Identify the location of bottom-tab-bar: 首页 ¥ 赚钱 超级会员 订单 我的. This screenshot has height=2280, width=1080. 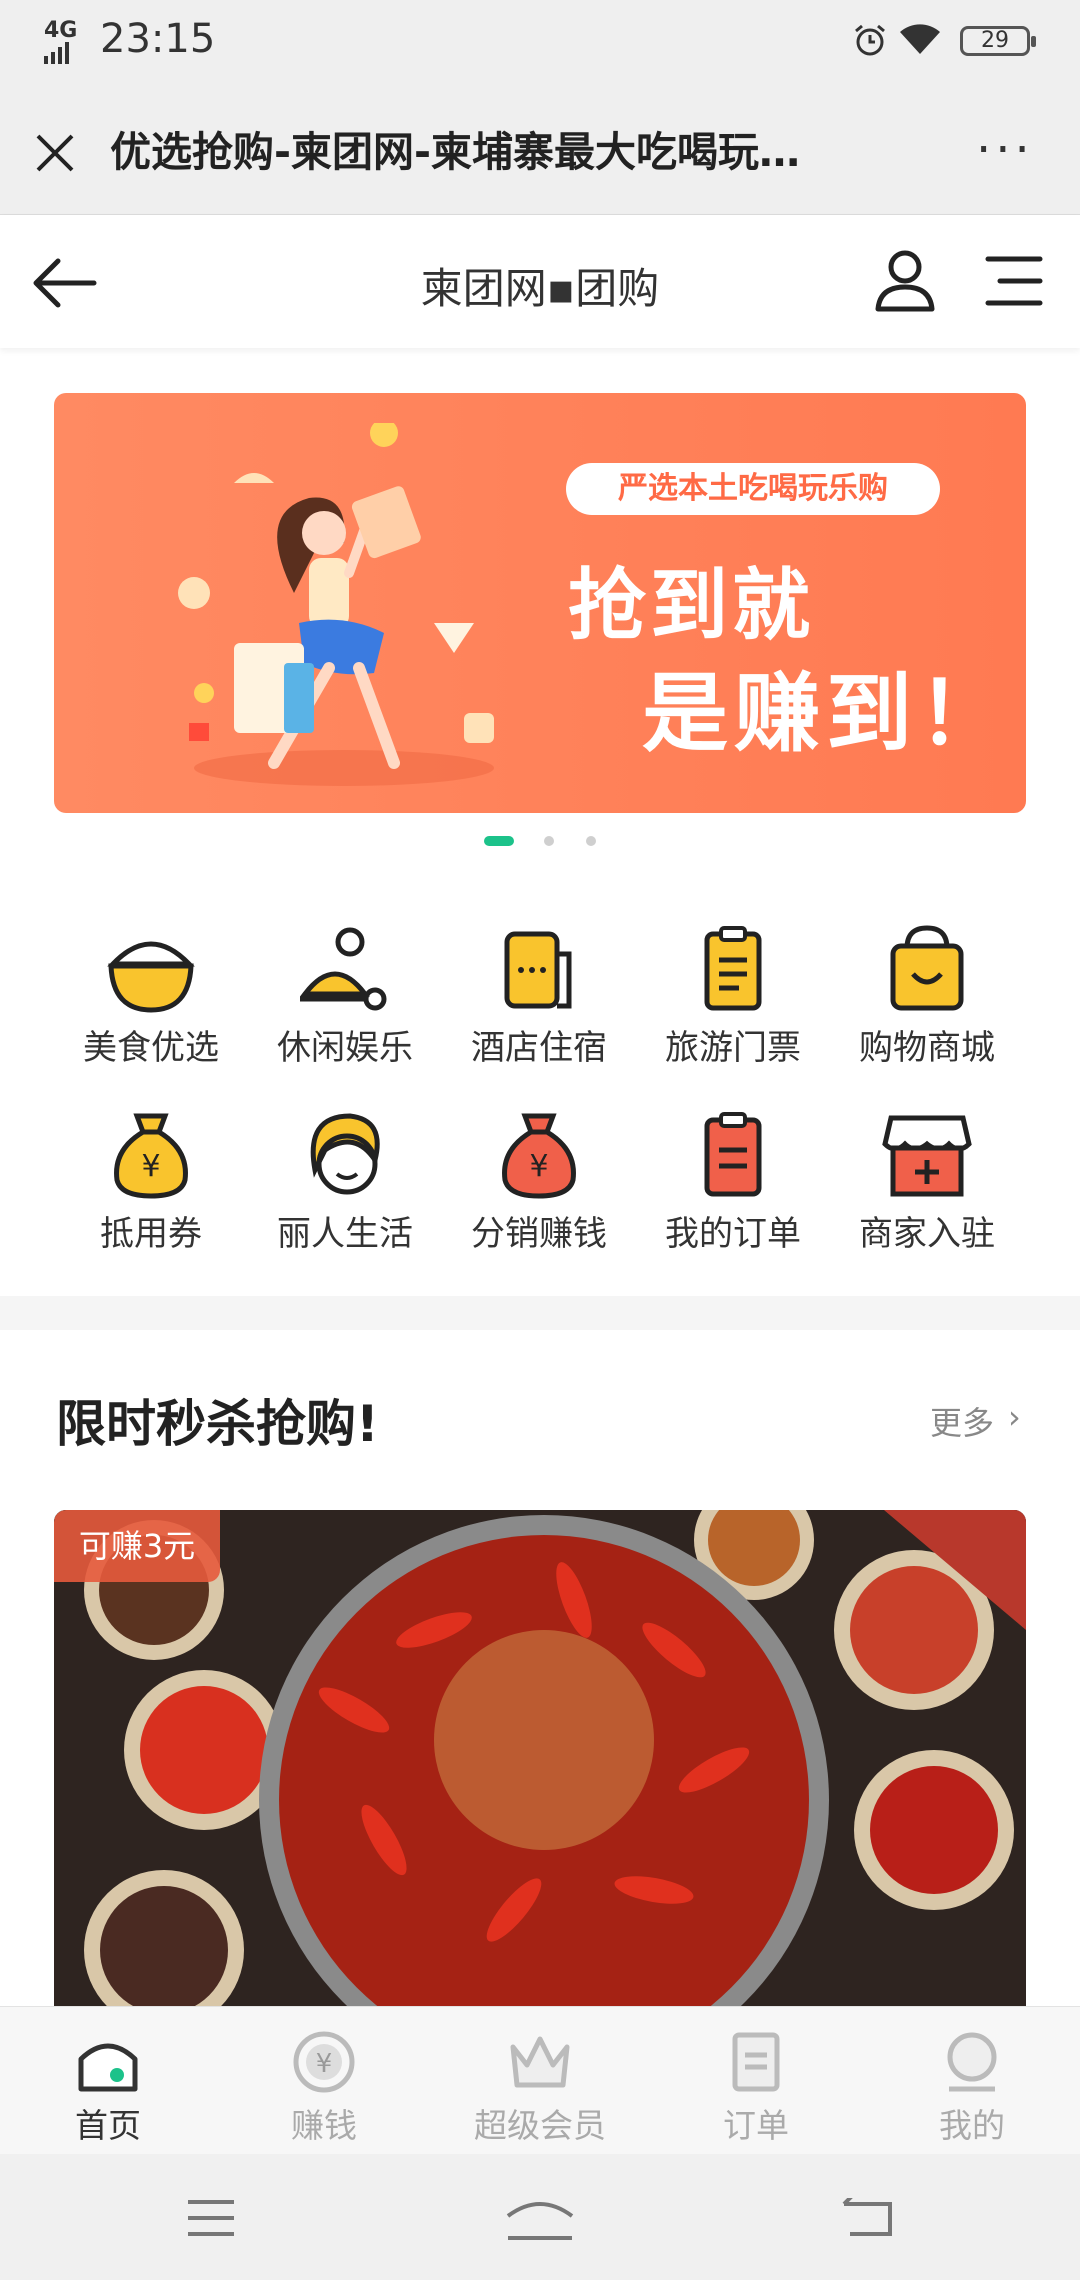
(540, 2080).